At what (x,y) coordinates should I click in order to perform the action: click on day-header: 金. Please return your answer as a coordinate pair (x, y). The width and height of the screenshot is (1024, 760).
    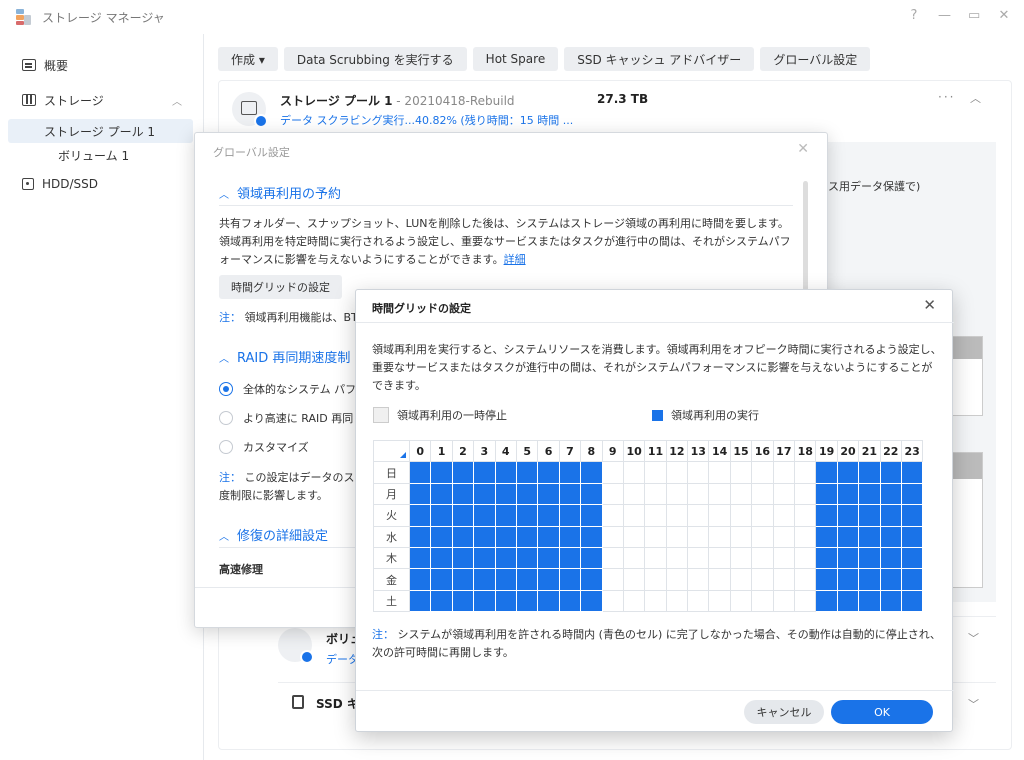
    Looking at the image, I should click on (391, 579).